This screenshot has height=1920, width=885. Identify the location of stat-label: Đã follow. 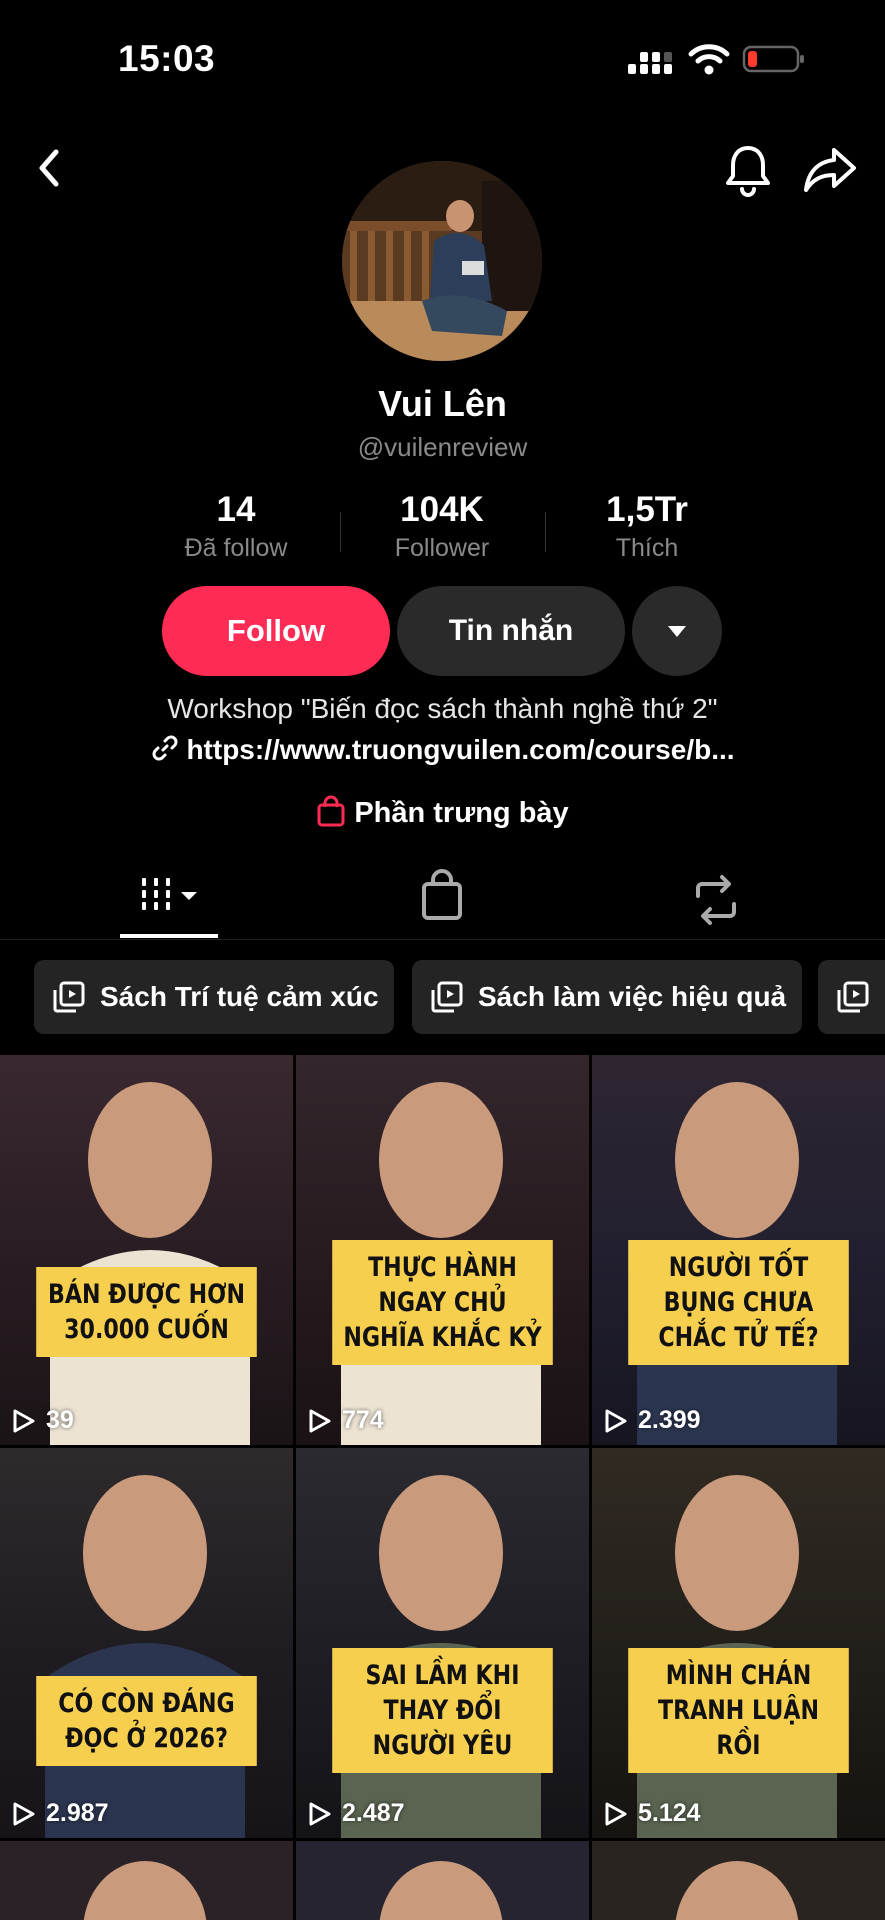
(236, 548).